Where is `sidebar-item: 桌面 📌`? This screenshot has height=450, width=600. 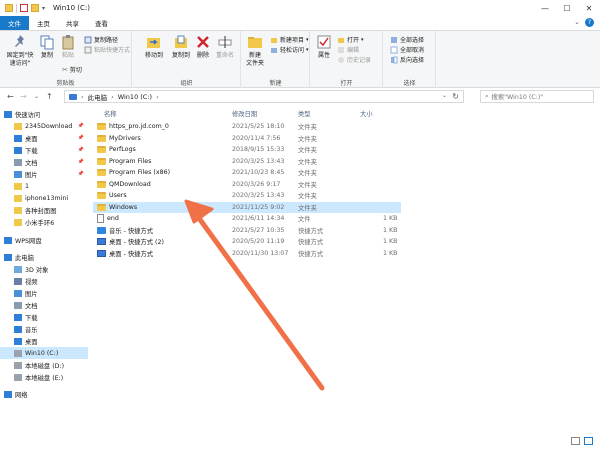 sidebar-item: 桌面 📌 is located at coordinates (44, 138).